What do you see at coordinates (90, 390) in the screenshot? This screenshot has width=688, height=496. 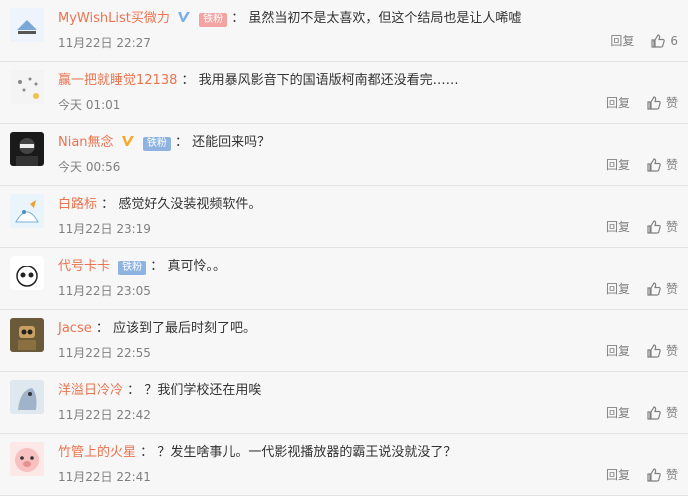 I see `username: 洋溢日冷冷` at bounding box center [90, 390].